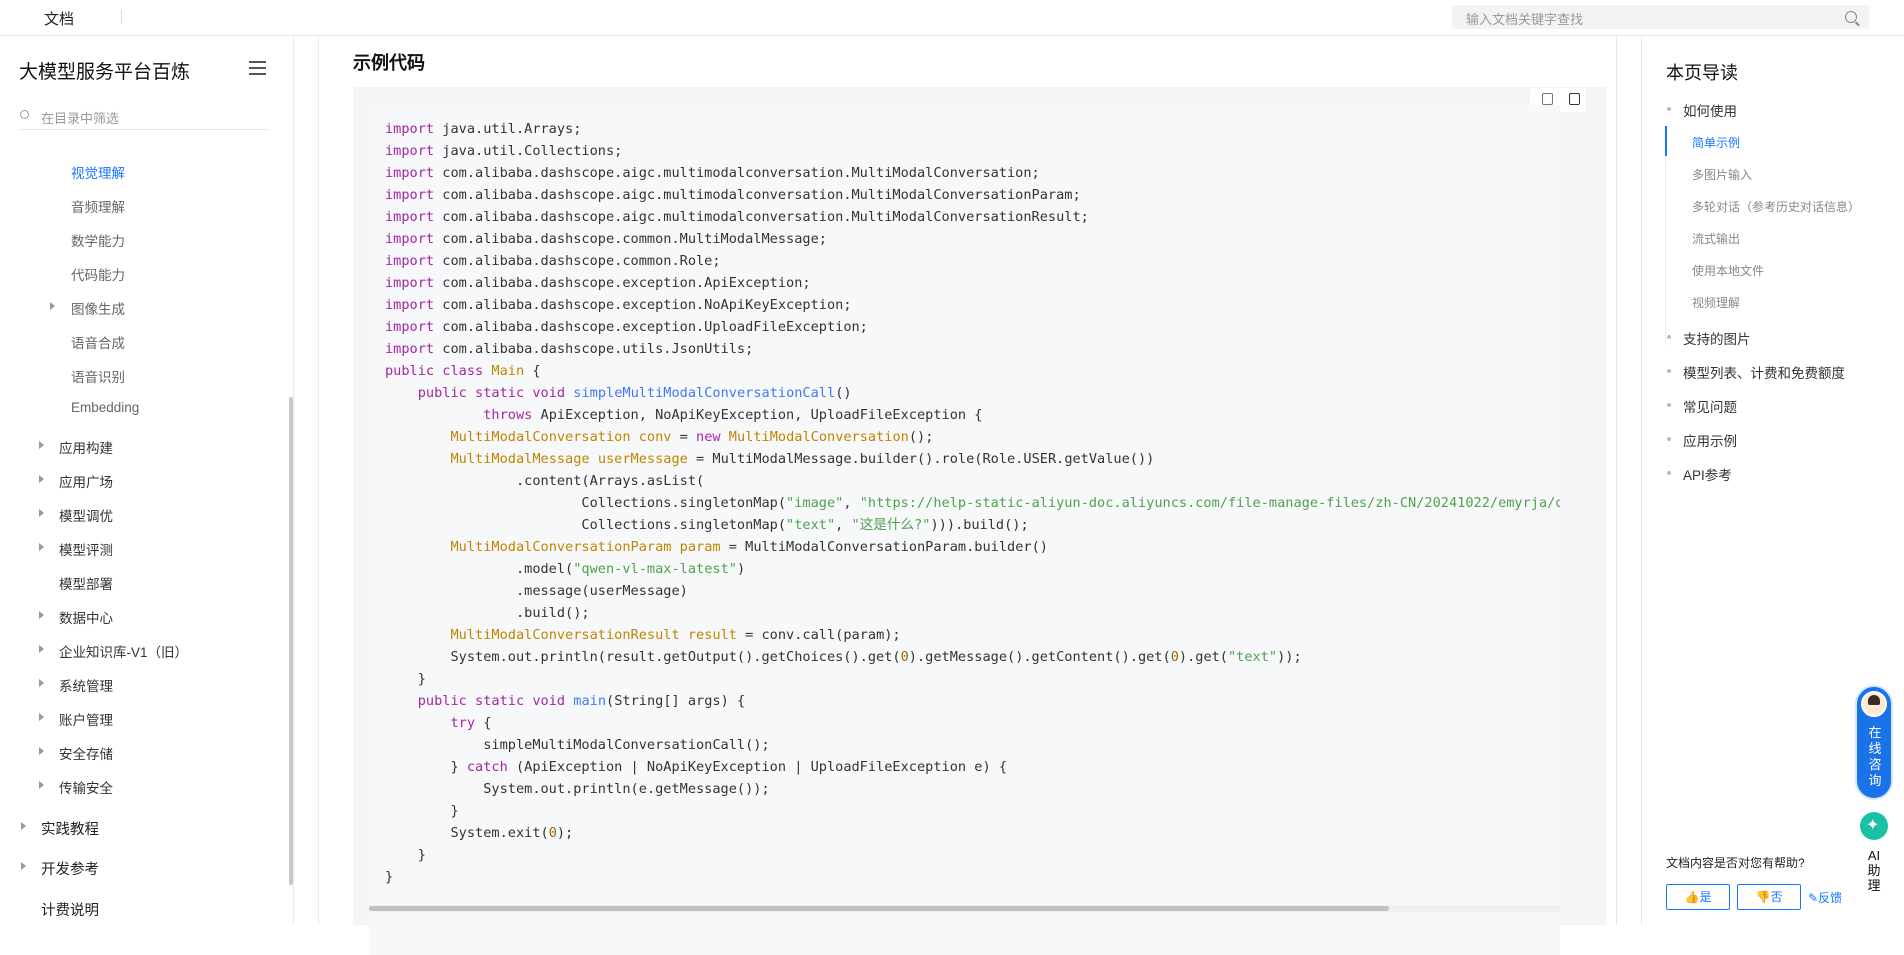  I want to click on edit-icon: ✎, so click(1813, 898).